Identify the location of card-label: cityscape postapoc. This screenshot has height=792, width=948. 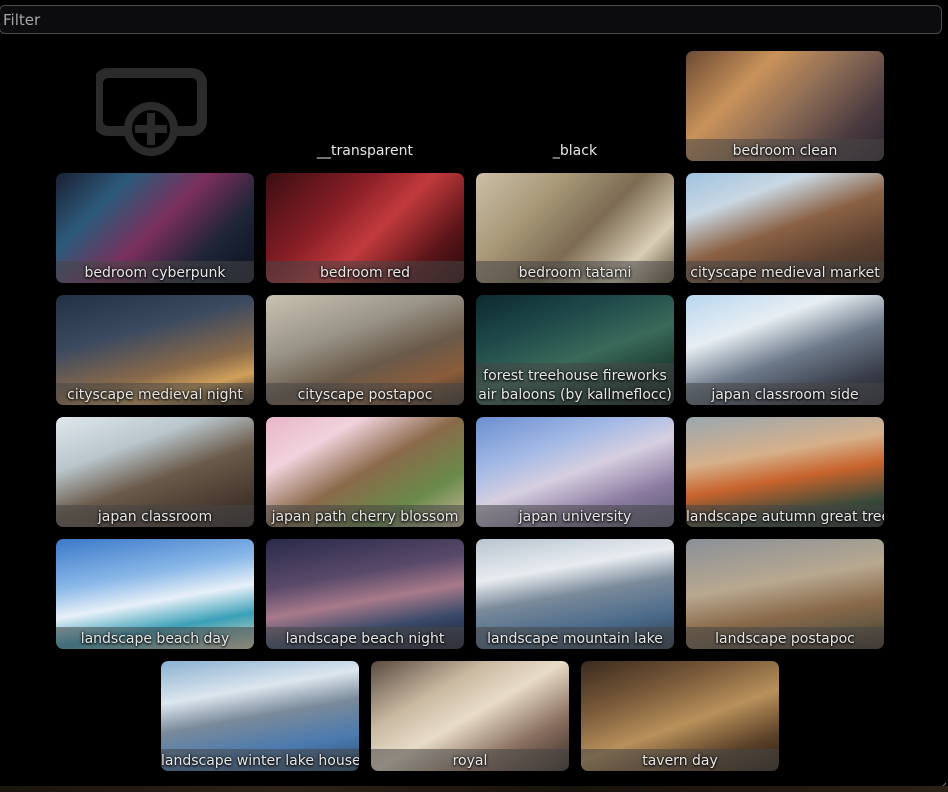
(365, 395).